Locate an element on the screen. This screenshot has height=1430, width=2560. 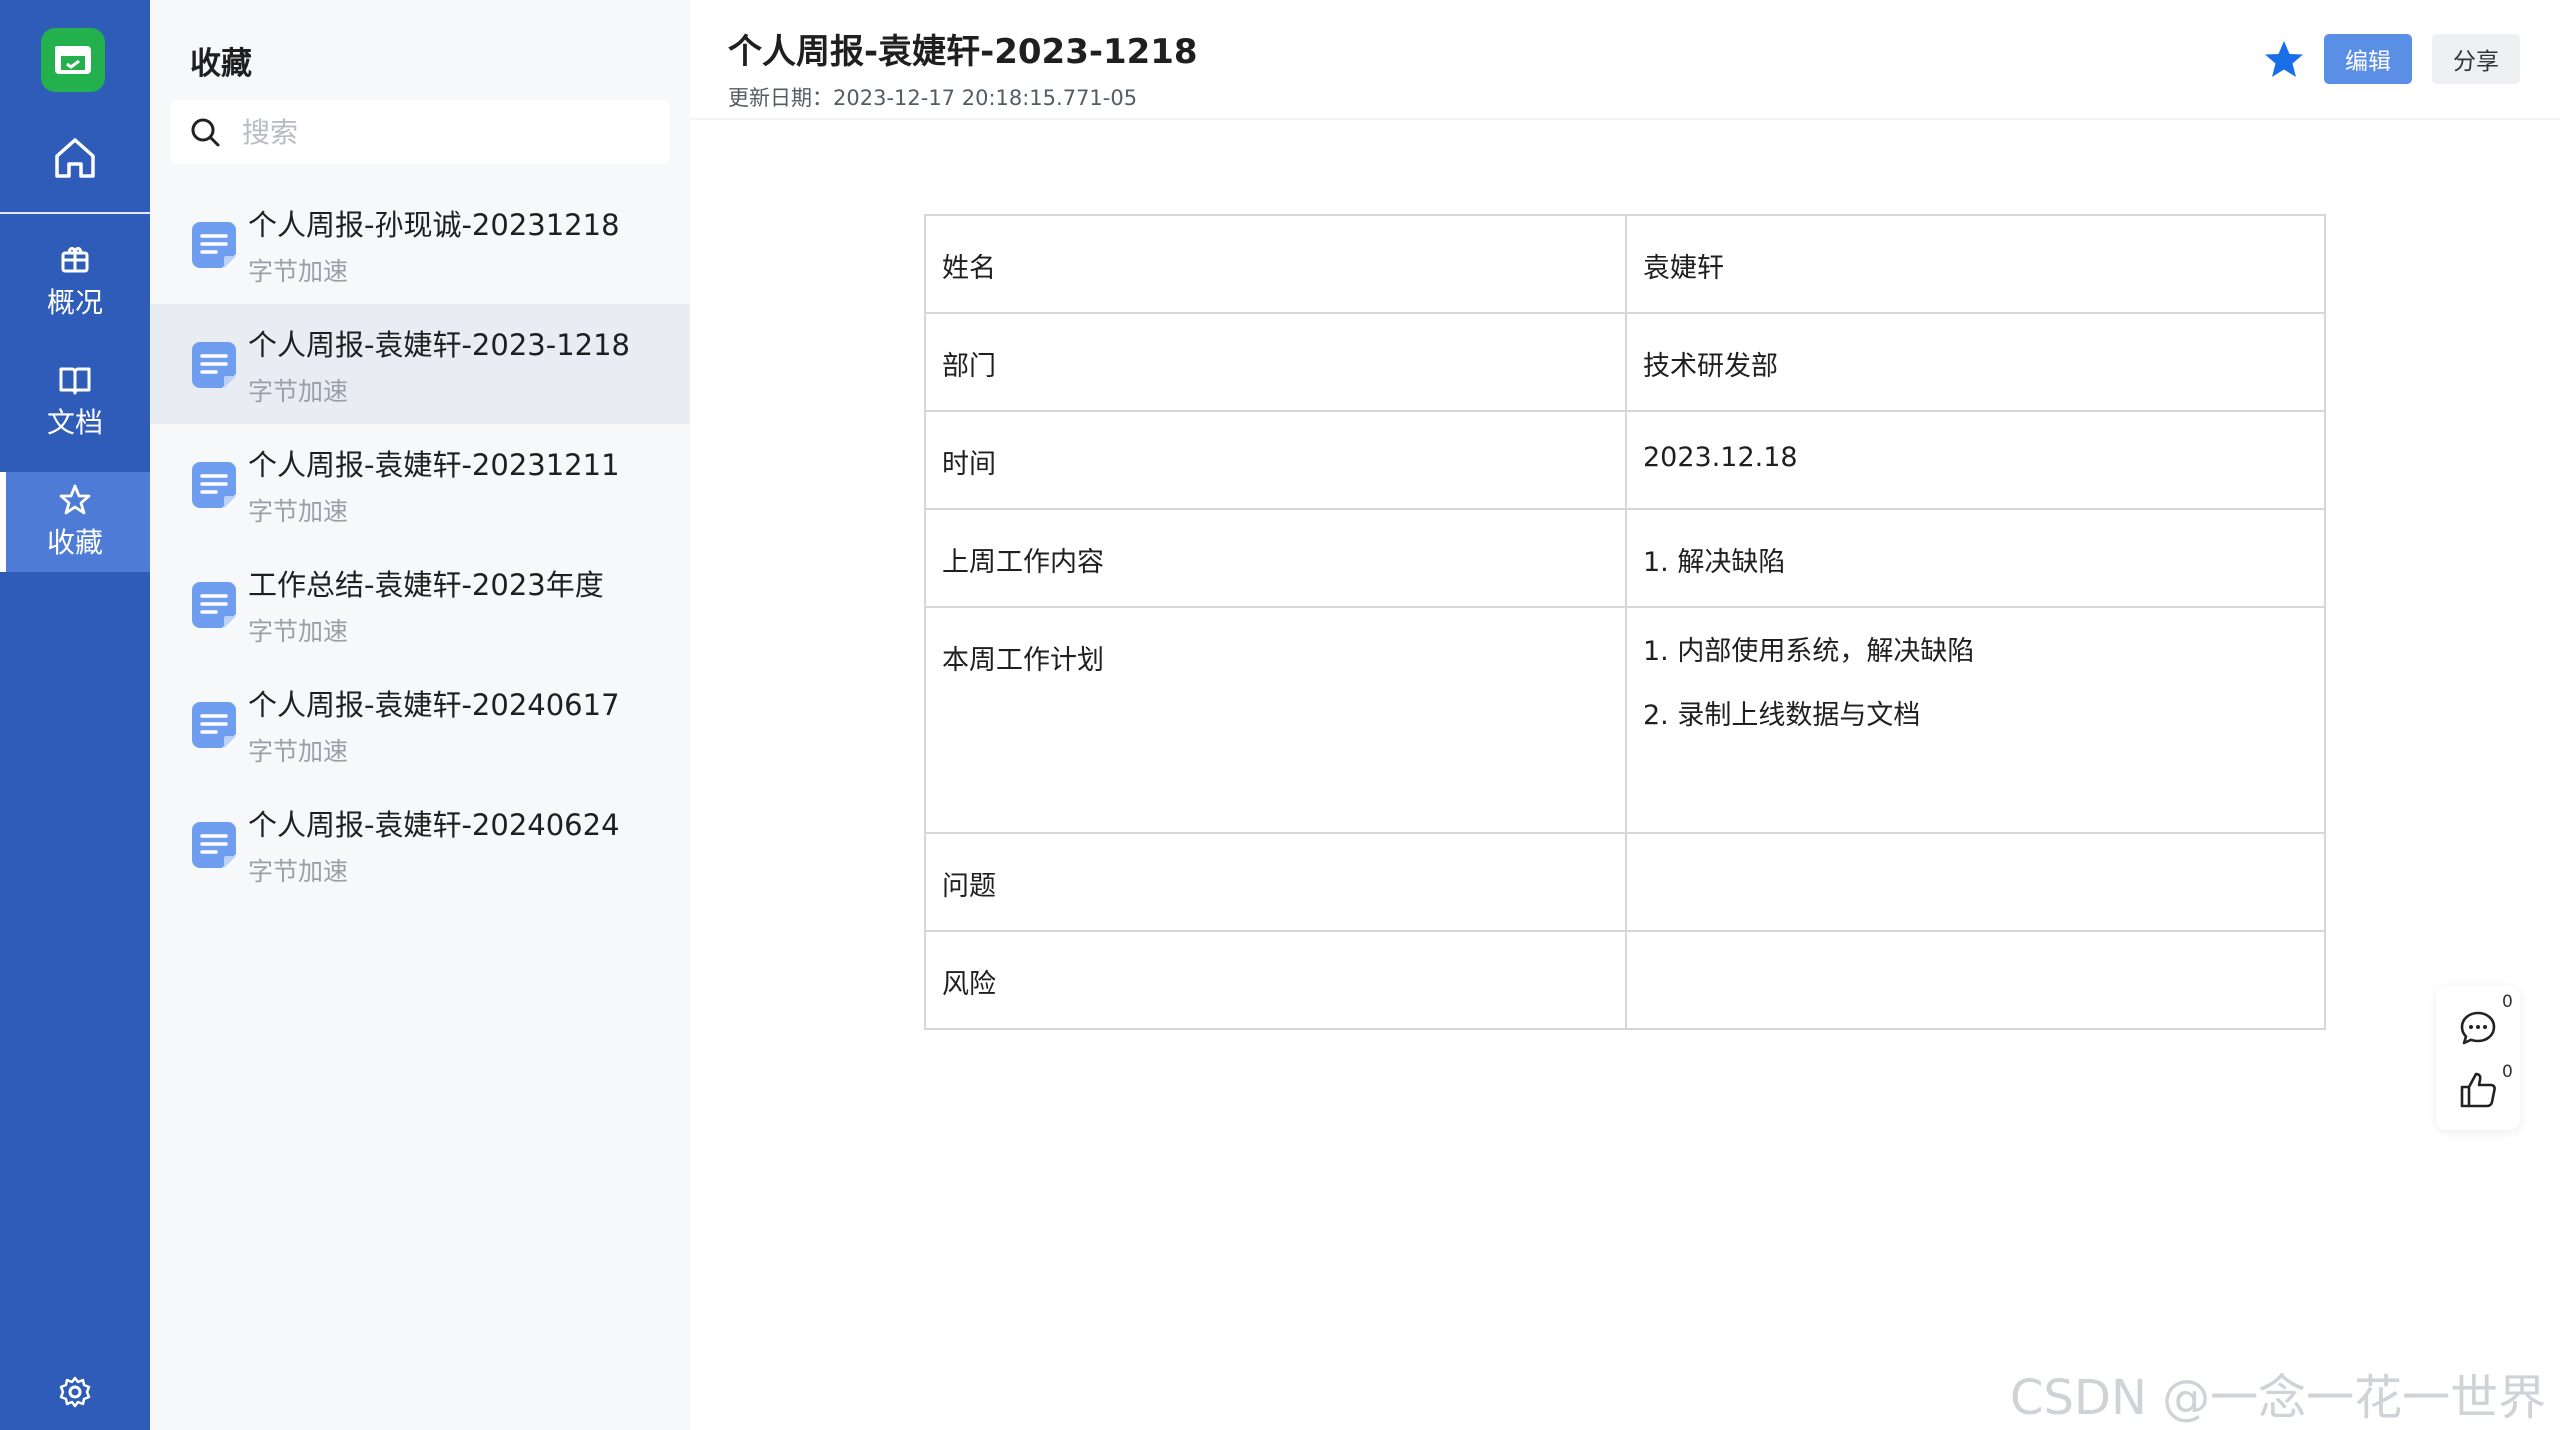
table-key: 风险 is located at coordinates (1275, 980).